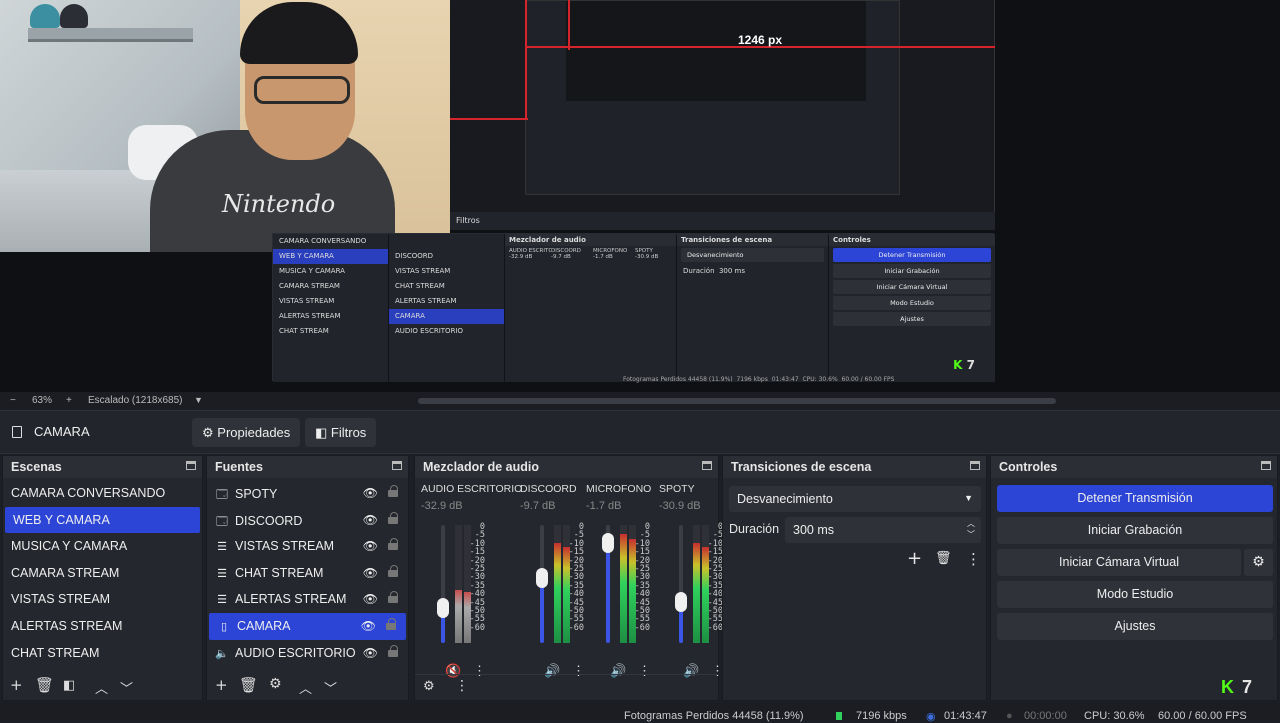  What do you see at coordinates (307, 599) in the screenshot?
I see `source-item: ☰ ALERTAS STREAM 👁` at bounding box center [307, 599].